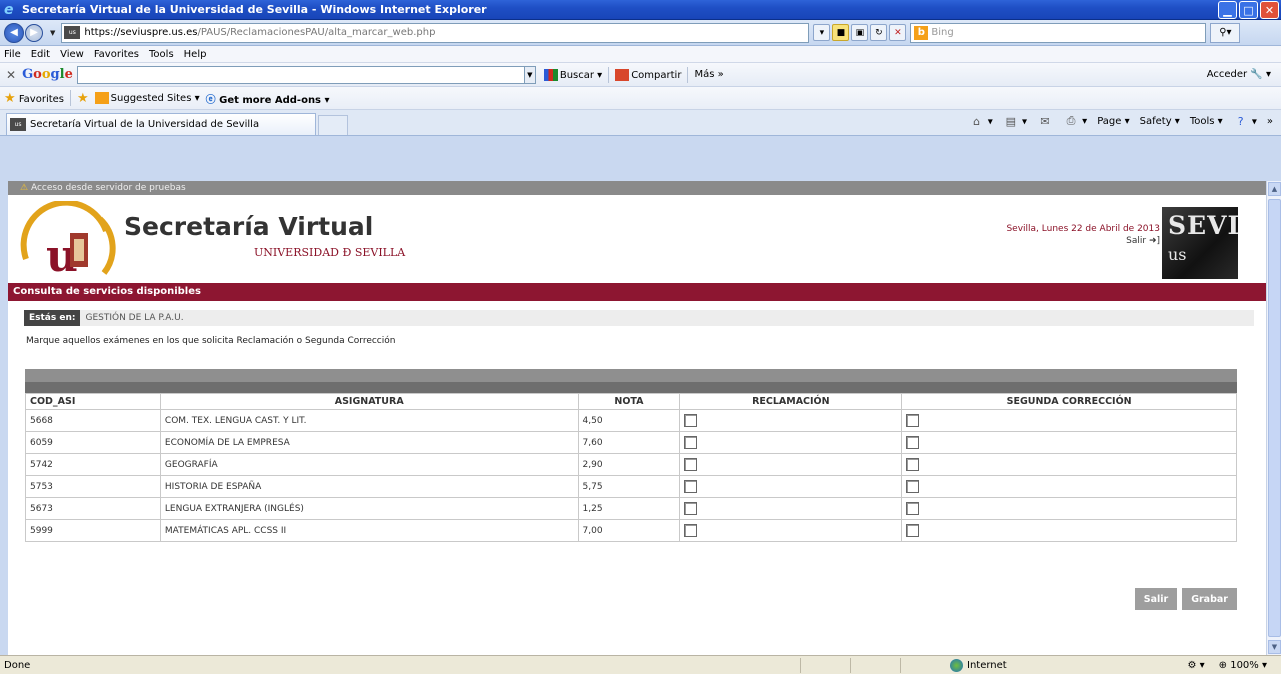 The image size is (1281, 674). Describe the element at coordinates (333, 125) in the screenshot. I see `new-tab-button` at that location.